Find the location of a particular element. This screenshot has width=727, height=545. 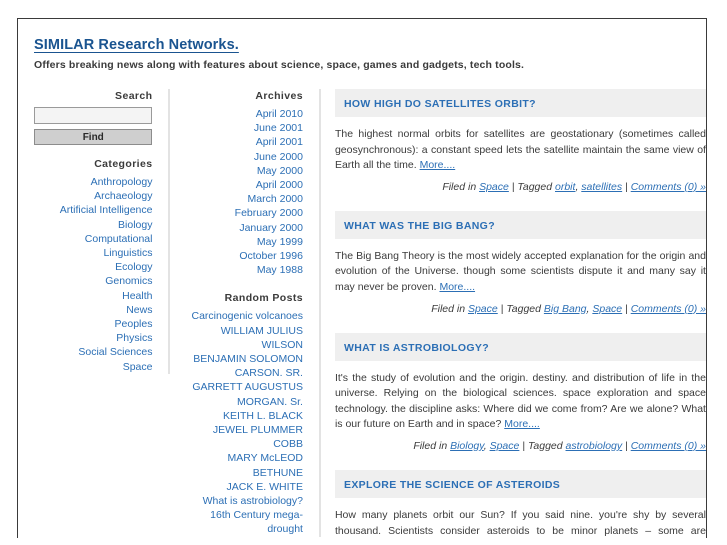

list-item: Computational Linguistics is located at coordinates (93, 246).